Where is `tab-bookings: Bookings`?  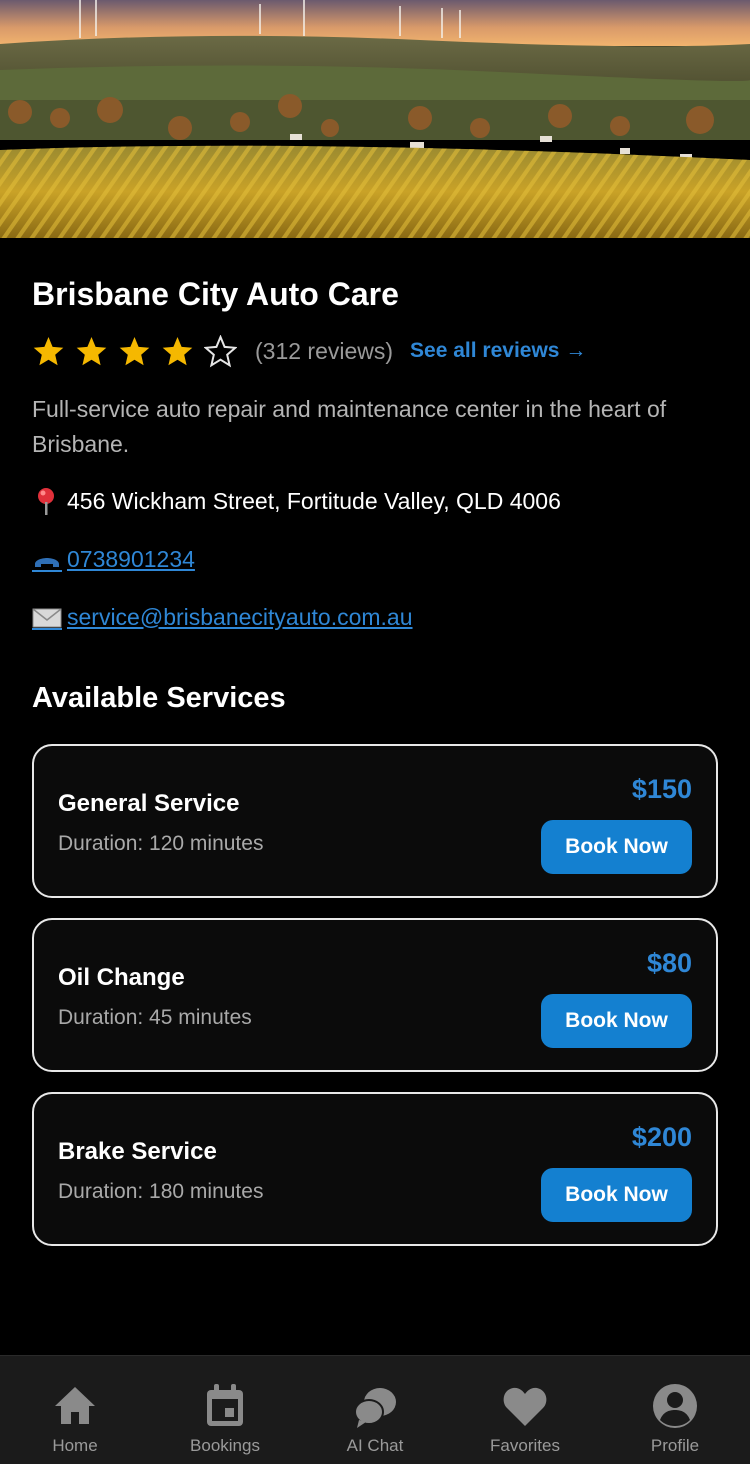
tab-bookings: Bookings is located at coordinates (225, 1410).